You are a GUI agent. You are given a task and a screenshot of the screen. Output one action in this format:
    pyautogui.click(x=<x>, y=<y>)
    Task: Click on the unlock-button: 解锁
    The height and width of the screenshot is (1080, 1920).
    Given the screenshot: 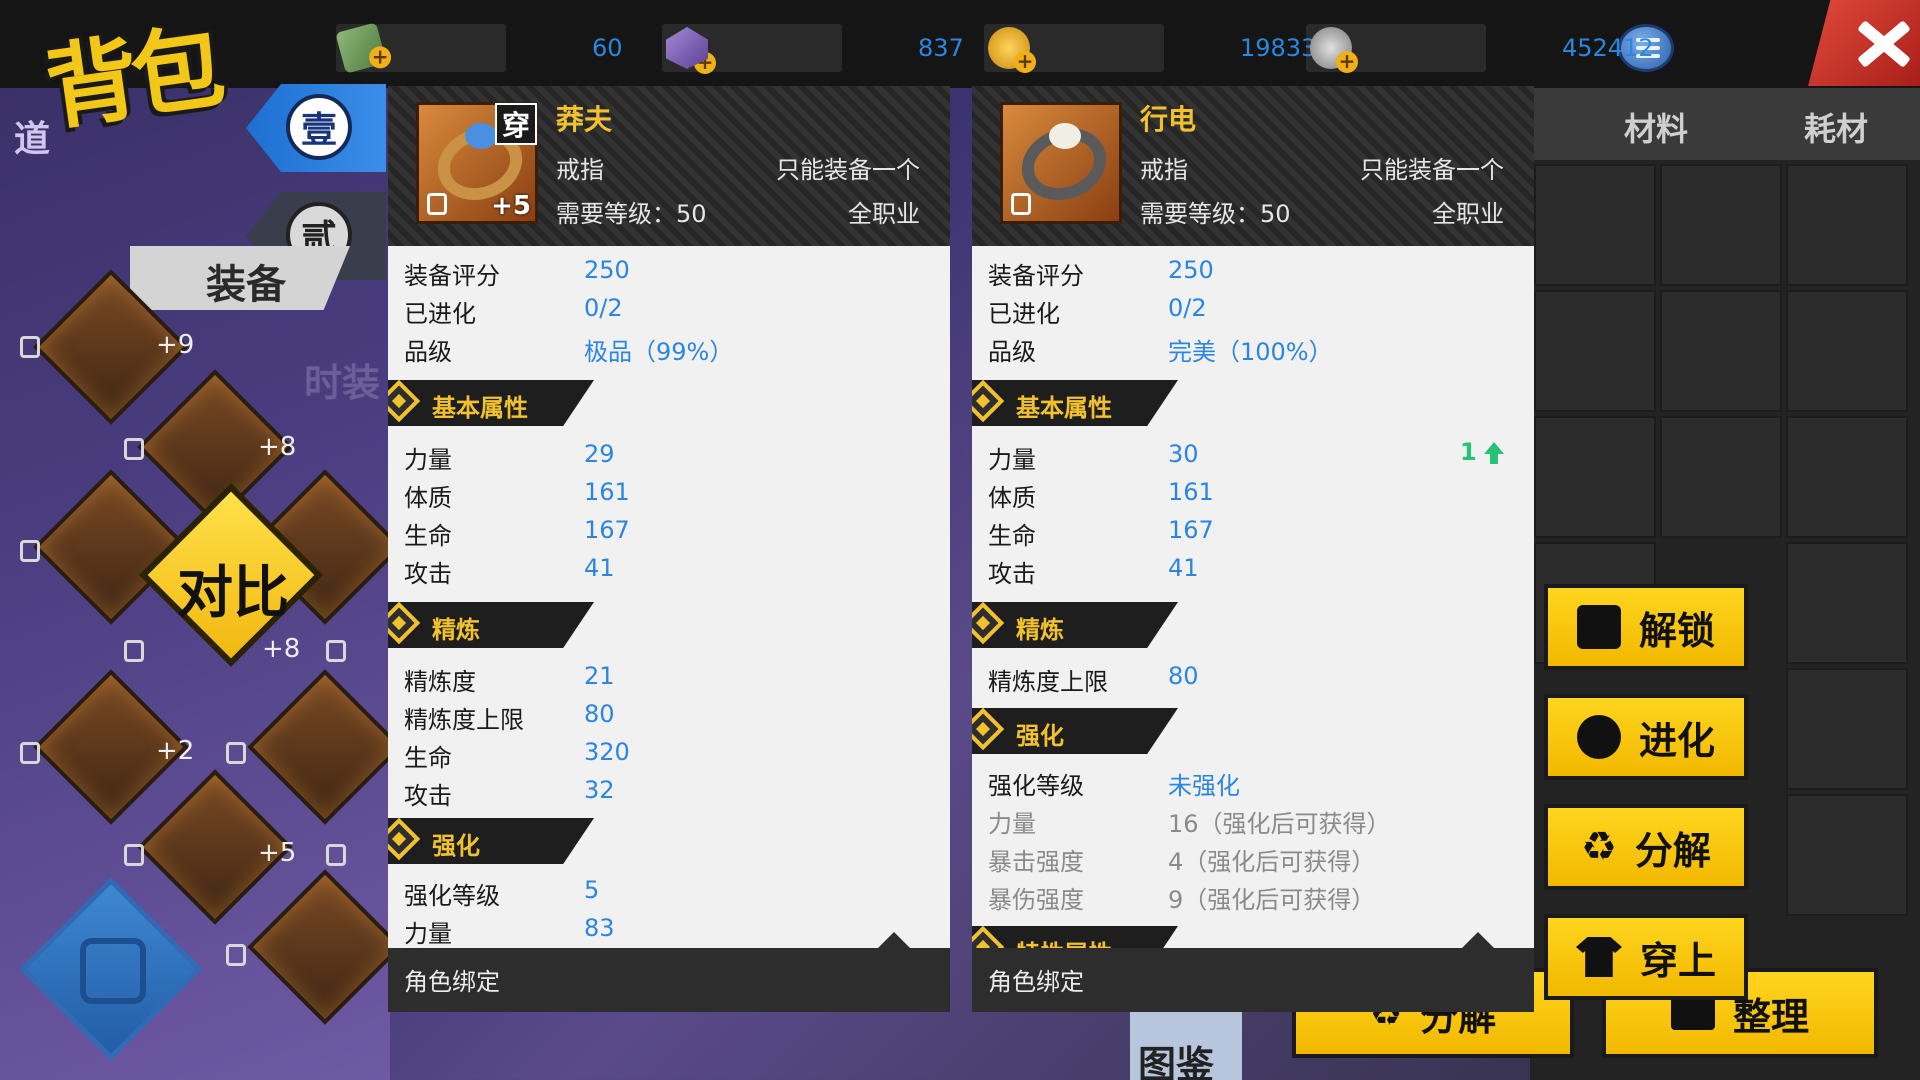 What is the action you would take?
    pyautogui.click(x=1646, y=627)
    